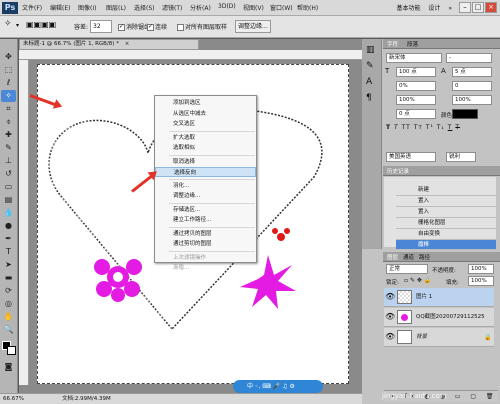 The height and width of the screenshot is (404, 500). Describe the element at coordinates (8, 83) in the screenshot. I see `lasso-tool-icon: ℓ` at that location.